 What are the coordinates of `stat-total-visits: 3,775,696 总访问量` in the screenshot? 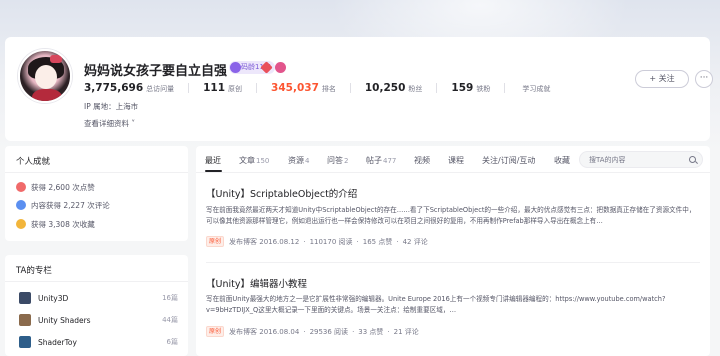 It's located at (129, 88).